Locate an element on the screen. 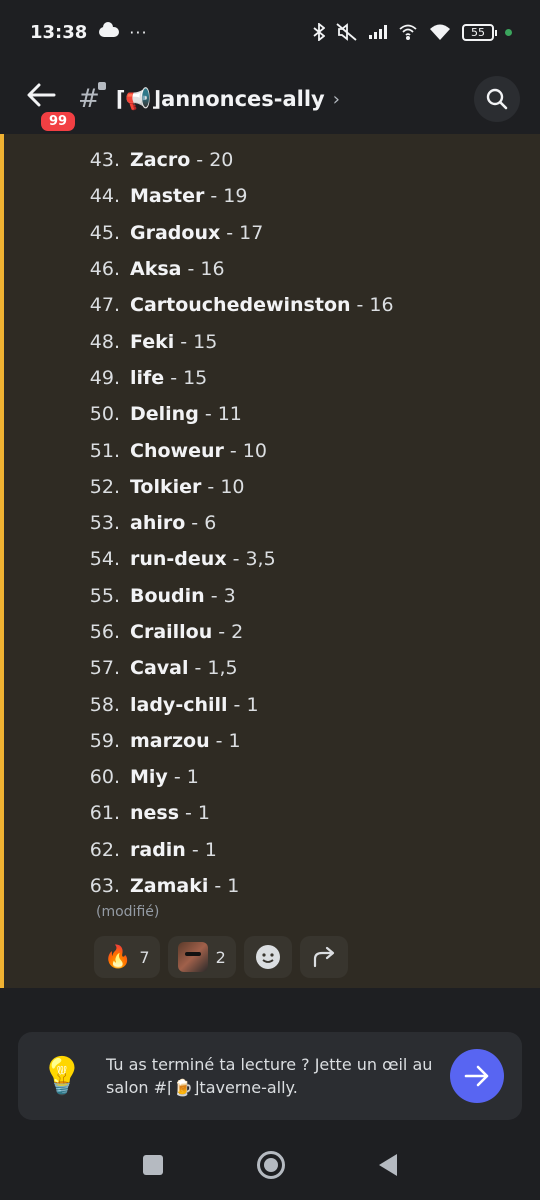 Image resolution: width=540 pixels, height=1200 pixels. ranking-row: 52. Tolkier - 10 is located at coordinates (272, 487).